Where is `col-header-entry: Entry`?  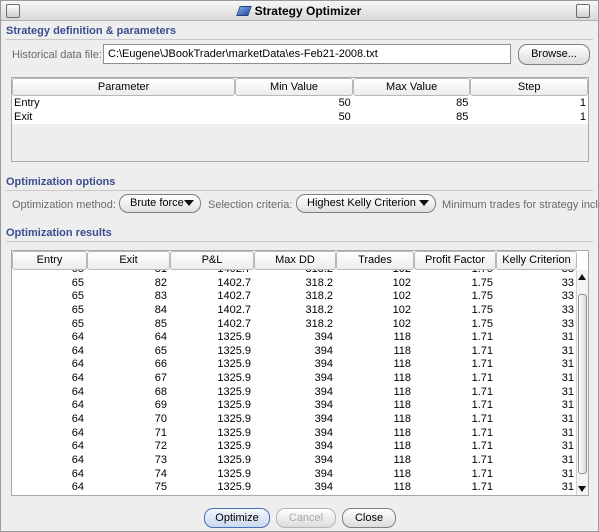 col-header-entry: Entry is located at coordinates (49, 260).